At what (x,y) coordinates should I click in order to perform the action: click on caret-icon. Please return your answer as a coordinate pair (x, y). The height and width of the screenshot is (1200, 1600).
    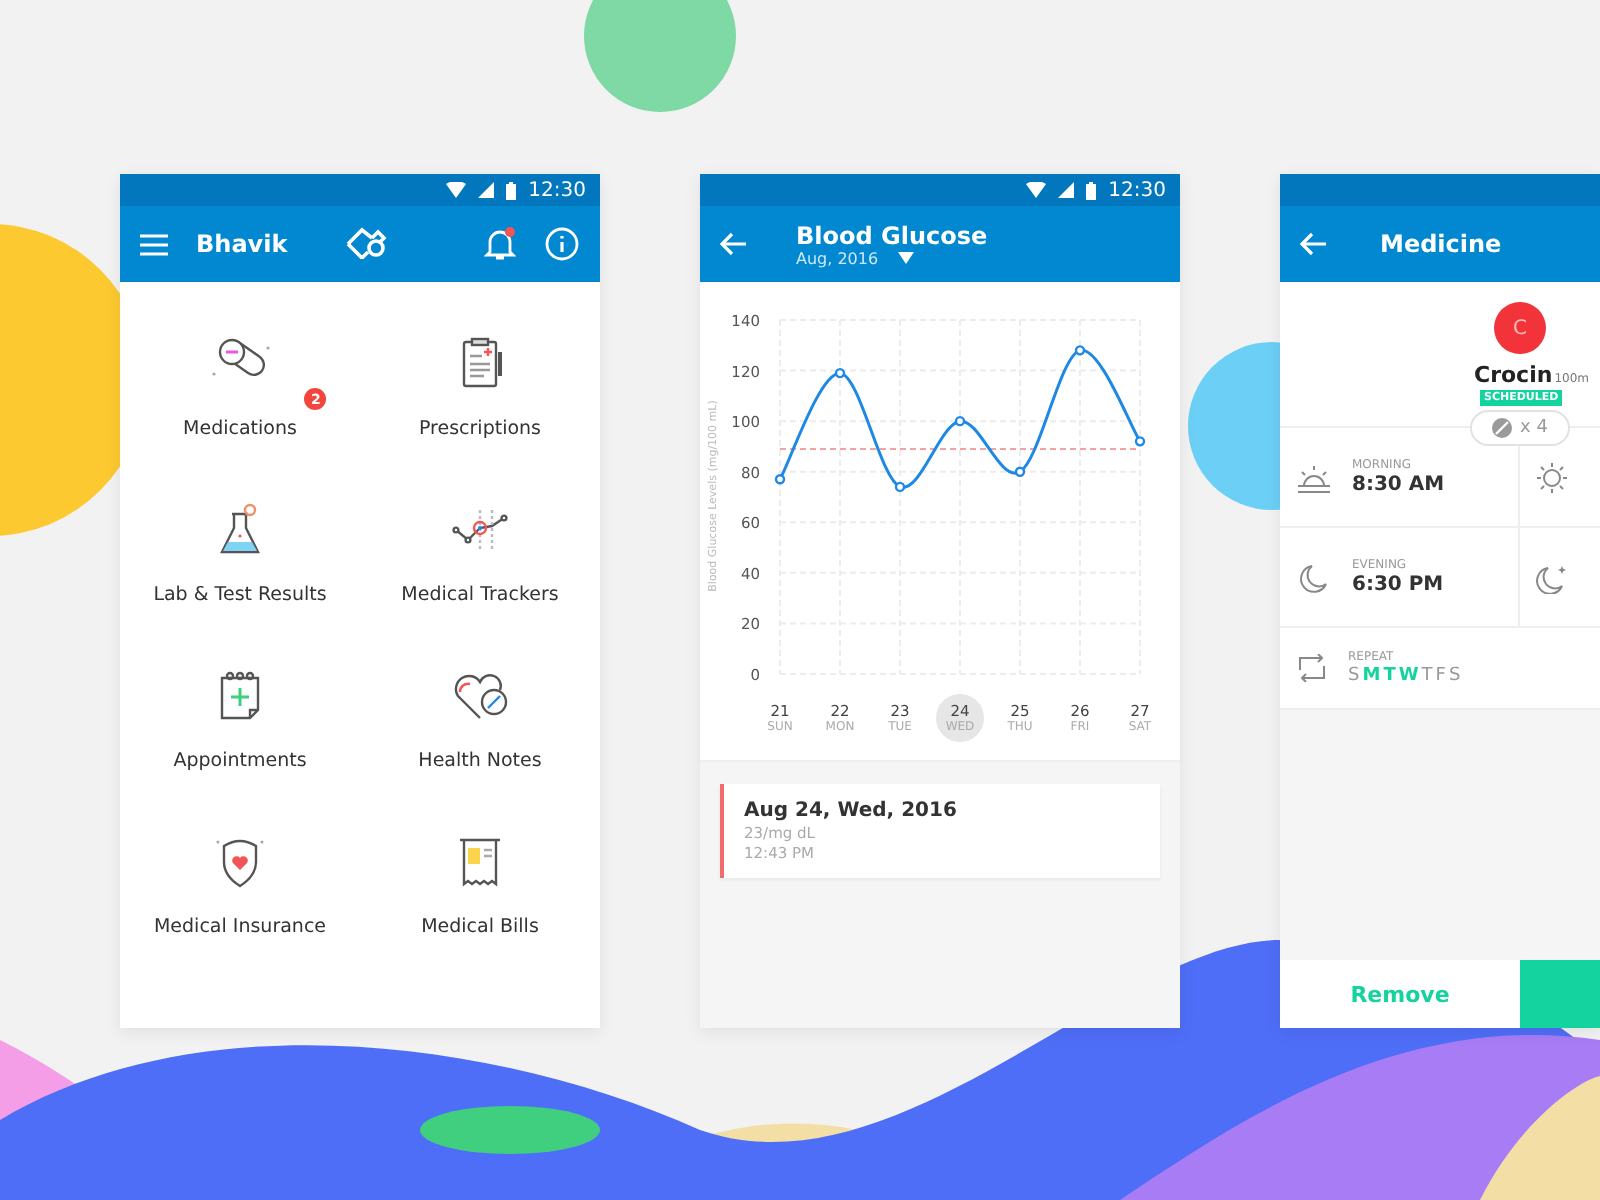
    Looking at the image, I should click on (906, 258).